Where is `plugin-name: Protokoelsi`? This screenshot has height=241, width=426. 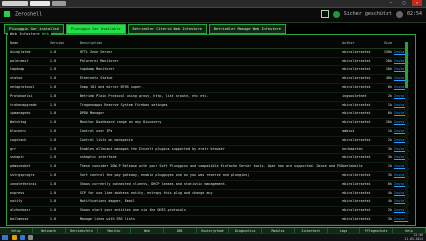 plugin-name: Protokoelsi is located at coordinates (21, 95).